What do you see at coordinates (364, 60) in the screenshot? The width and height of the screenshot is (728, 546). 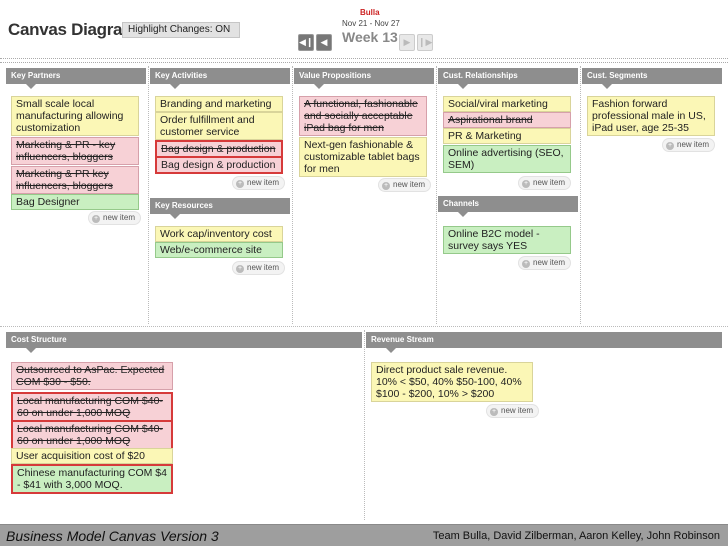 I see `header-divider` at bounding box center [364, 60].